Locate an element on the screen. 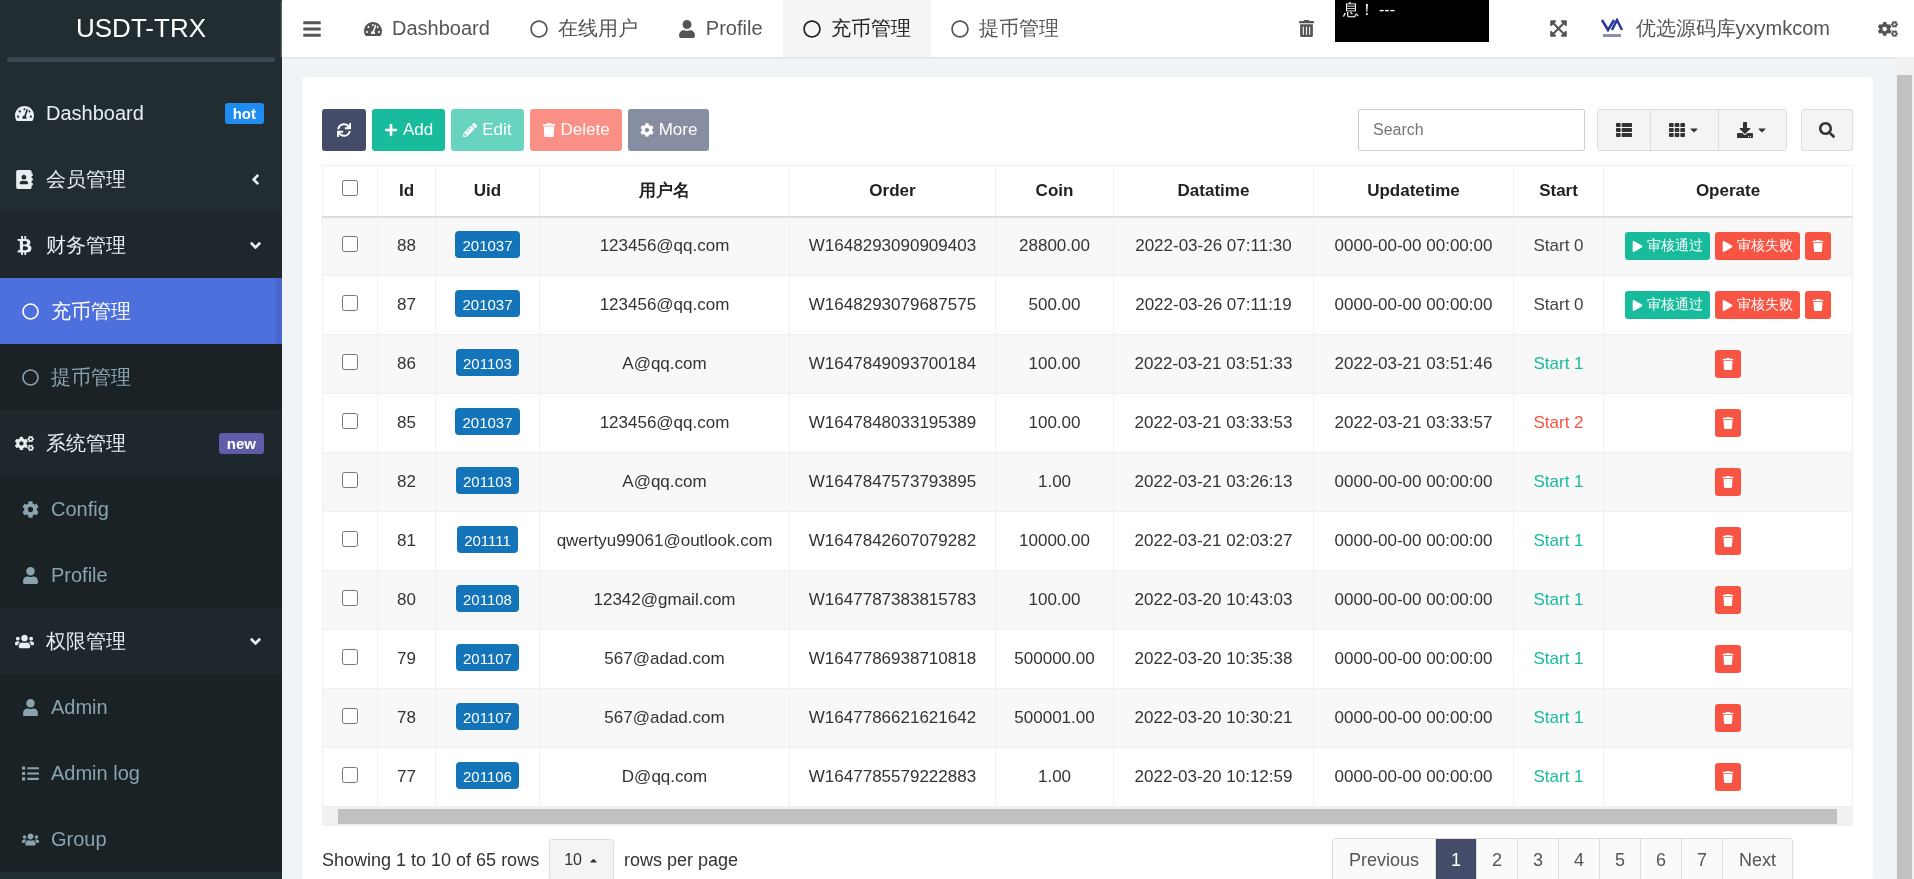 The height and width of the screenshot is (879, 1914). column-header: Start is located at coordinates (1558, 191).